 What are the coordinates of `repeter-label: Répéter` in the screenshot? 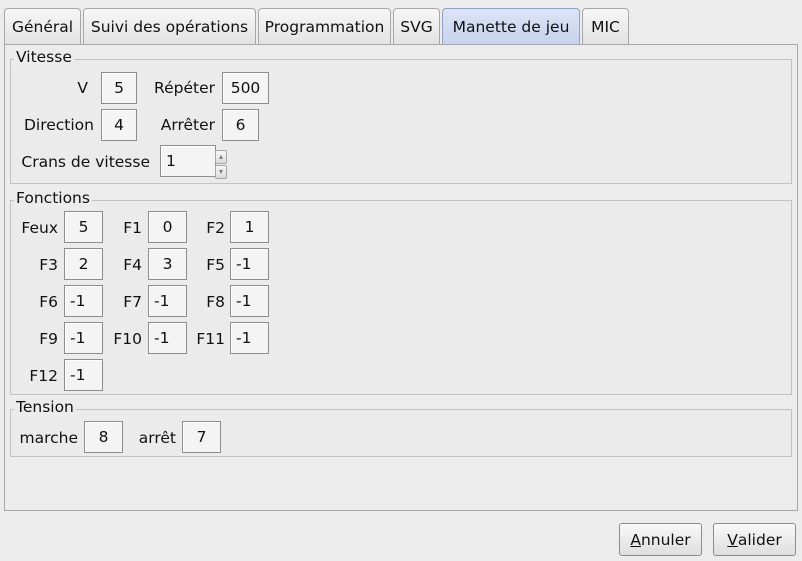 It's located at (184, 88).